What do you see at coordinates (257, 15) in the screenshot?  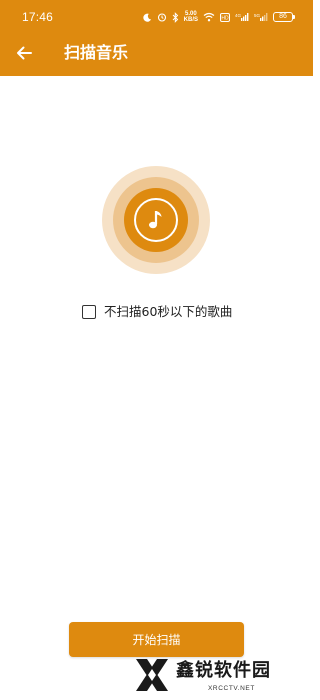 I see `svg-text: 5G` at bounding box center [257, 15].